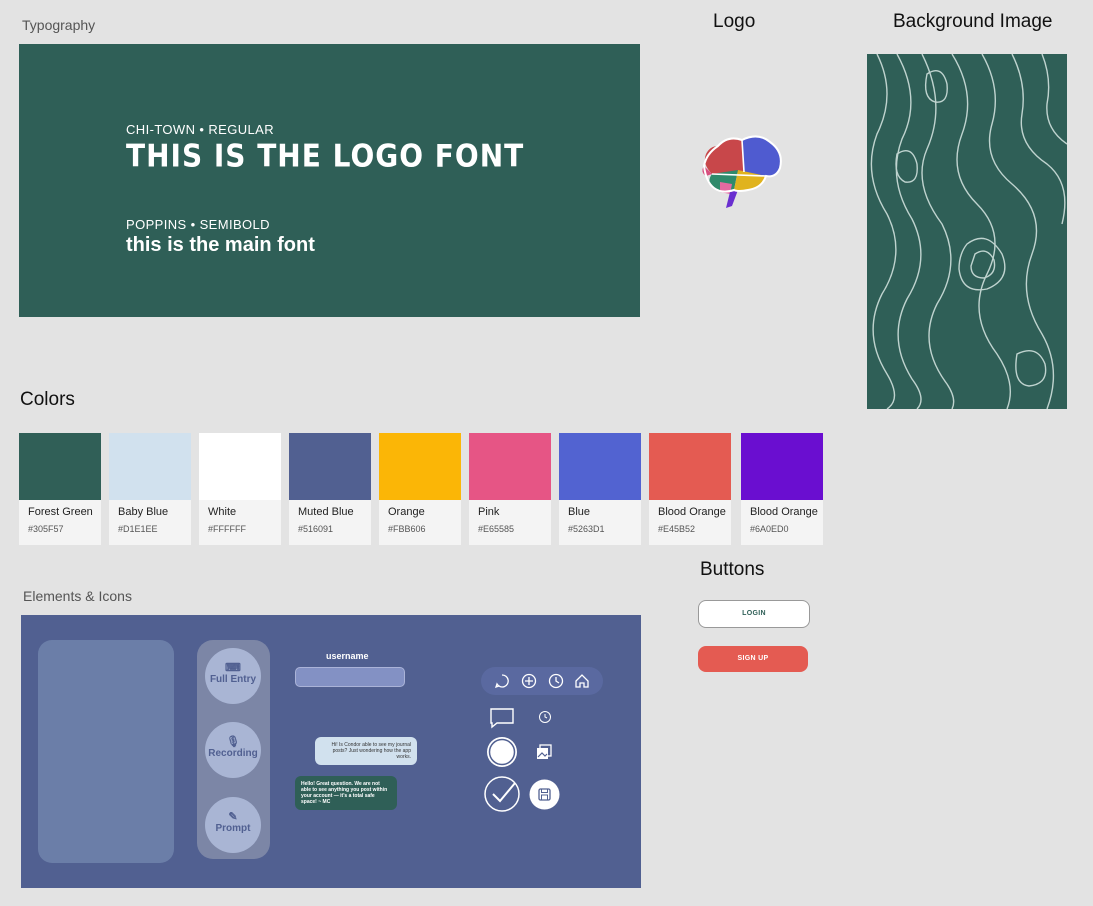 The width and height of the screenshot is (1093, 906). Describe the element at coordinates (754, 614) in the screenshot. I see `login-button: LOGIN` at that location.